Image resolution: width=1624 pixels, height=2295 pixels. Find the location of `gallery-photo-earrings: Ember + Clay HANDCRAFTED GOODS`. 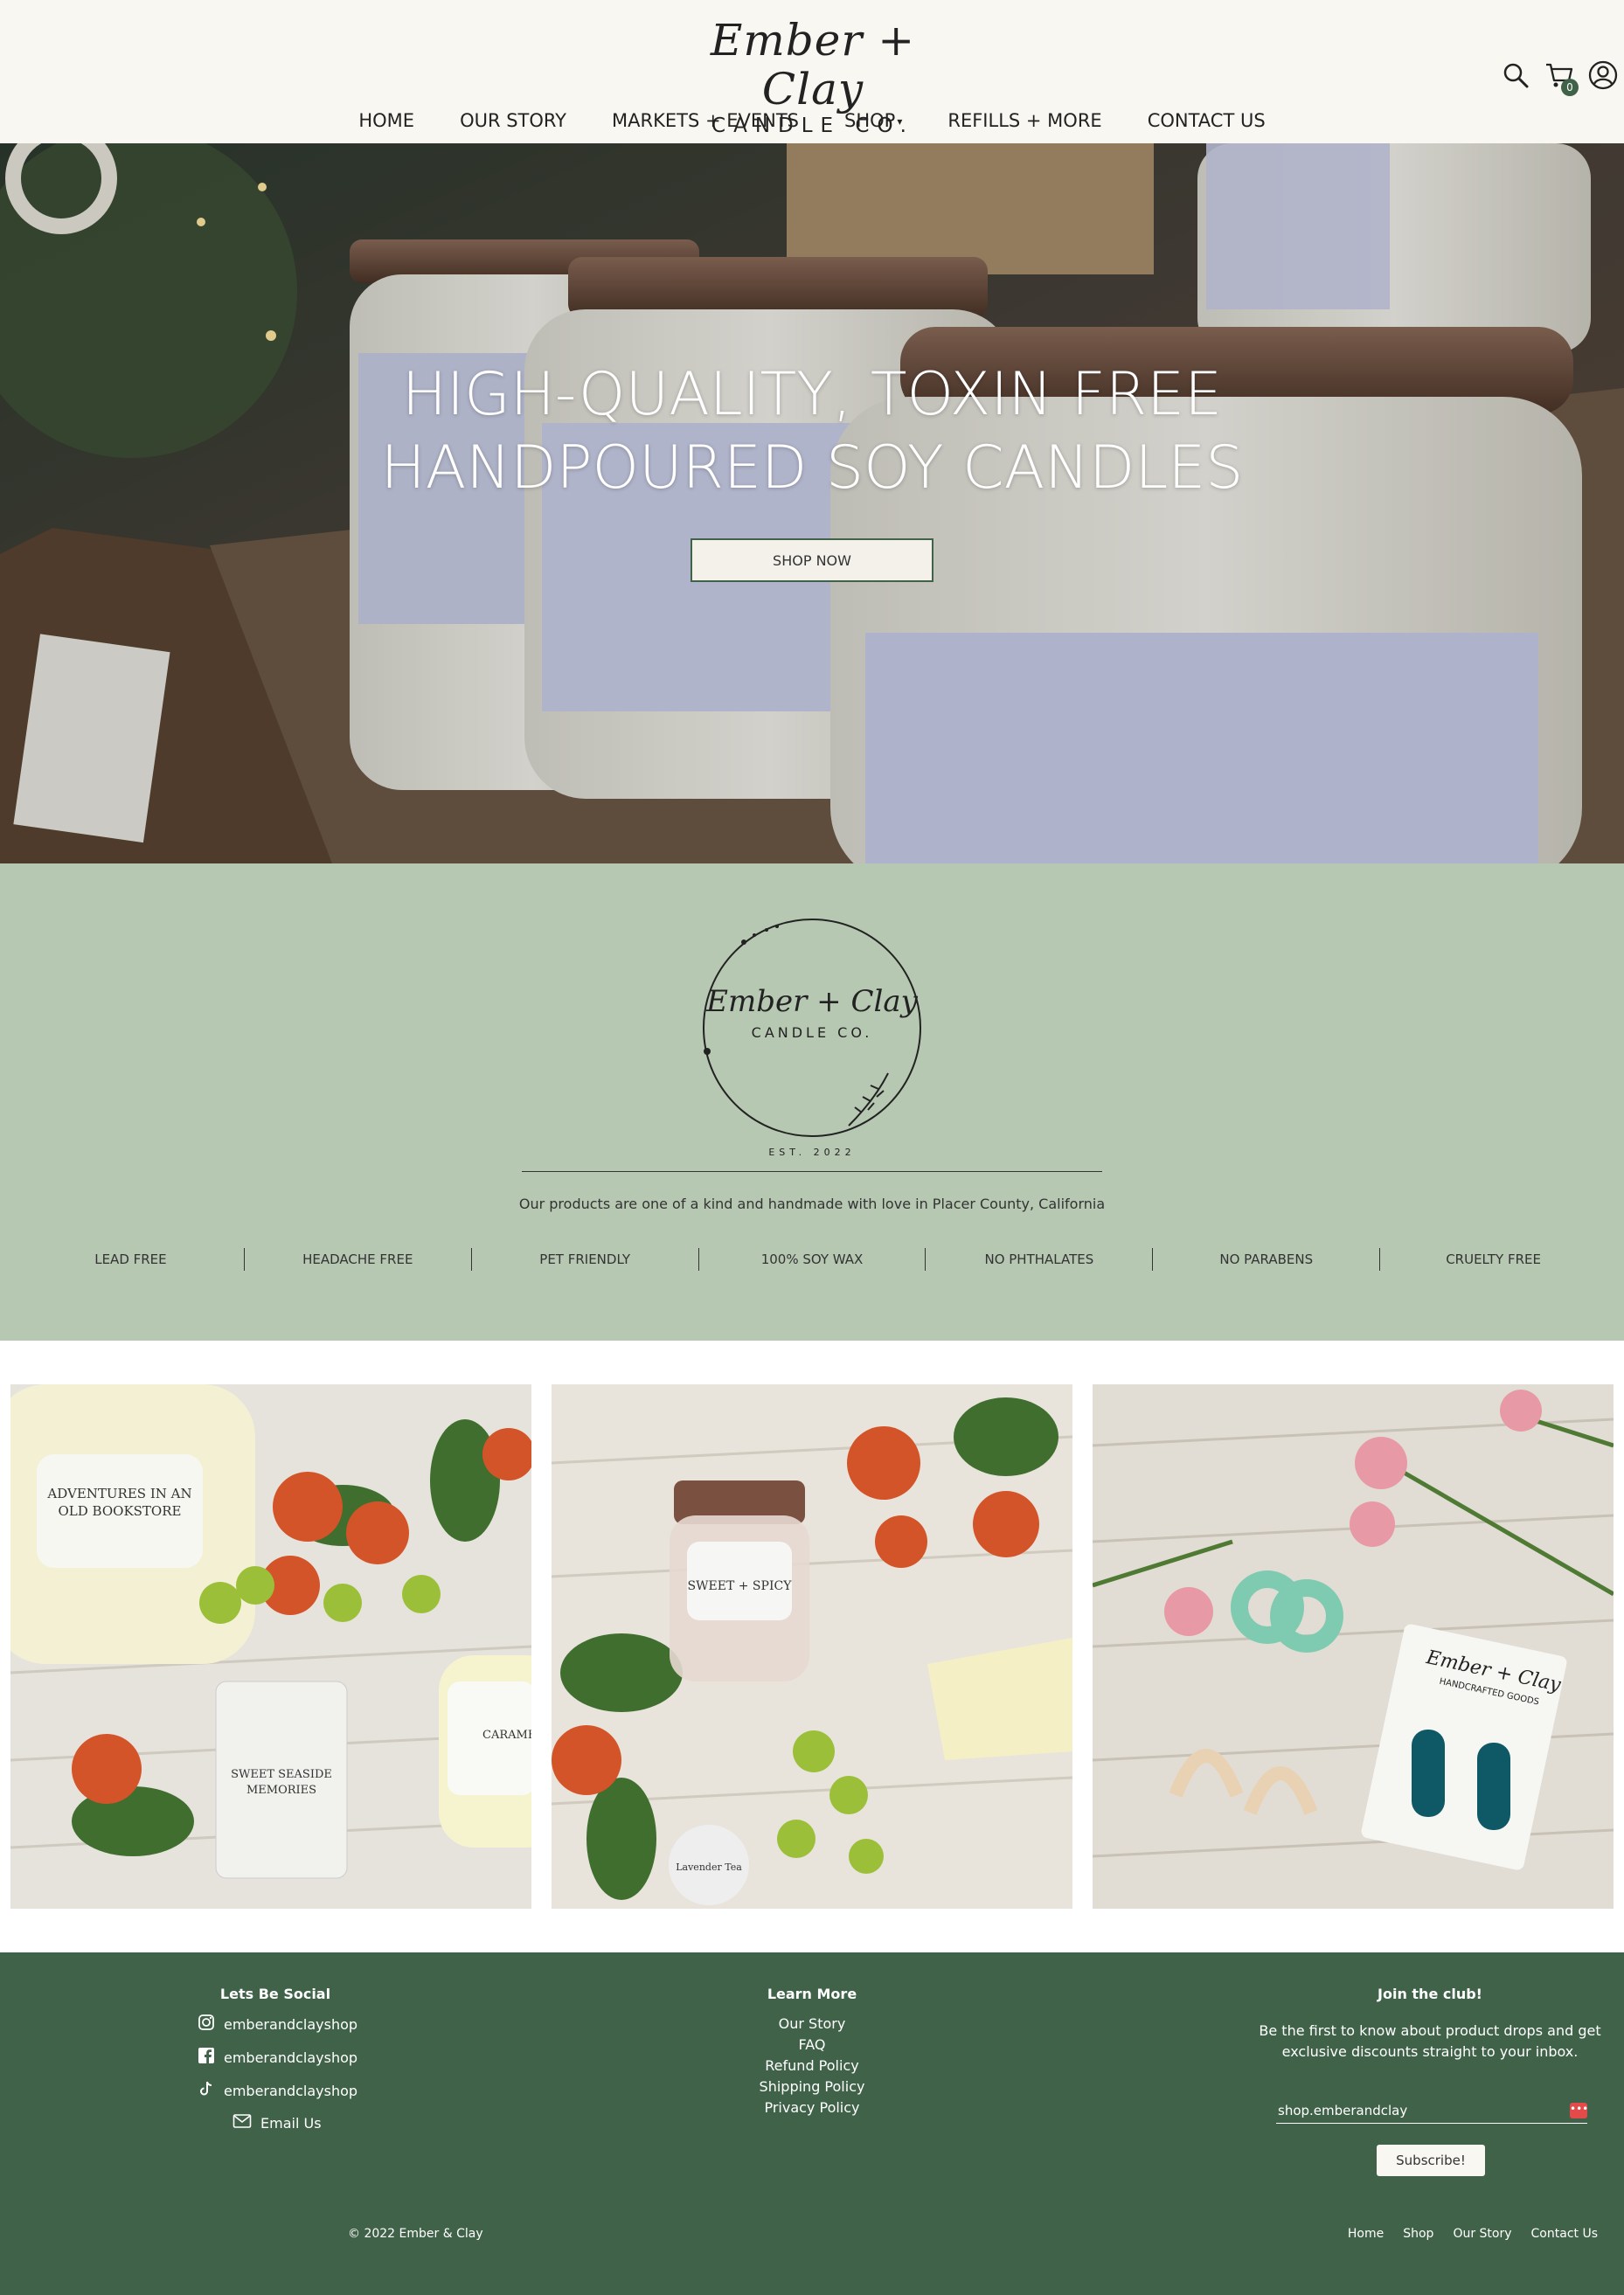

gallery-photo-earrings: Ember + Clay HANDCRAFTED GOODS is located at coordinates (1353, 1646).